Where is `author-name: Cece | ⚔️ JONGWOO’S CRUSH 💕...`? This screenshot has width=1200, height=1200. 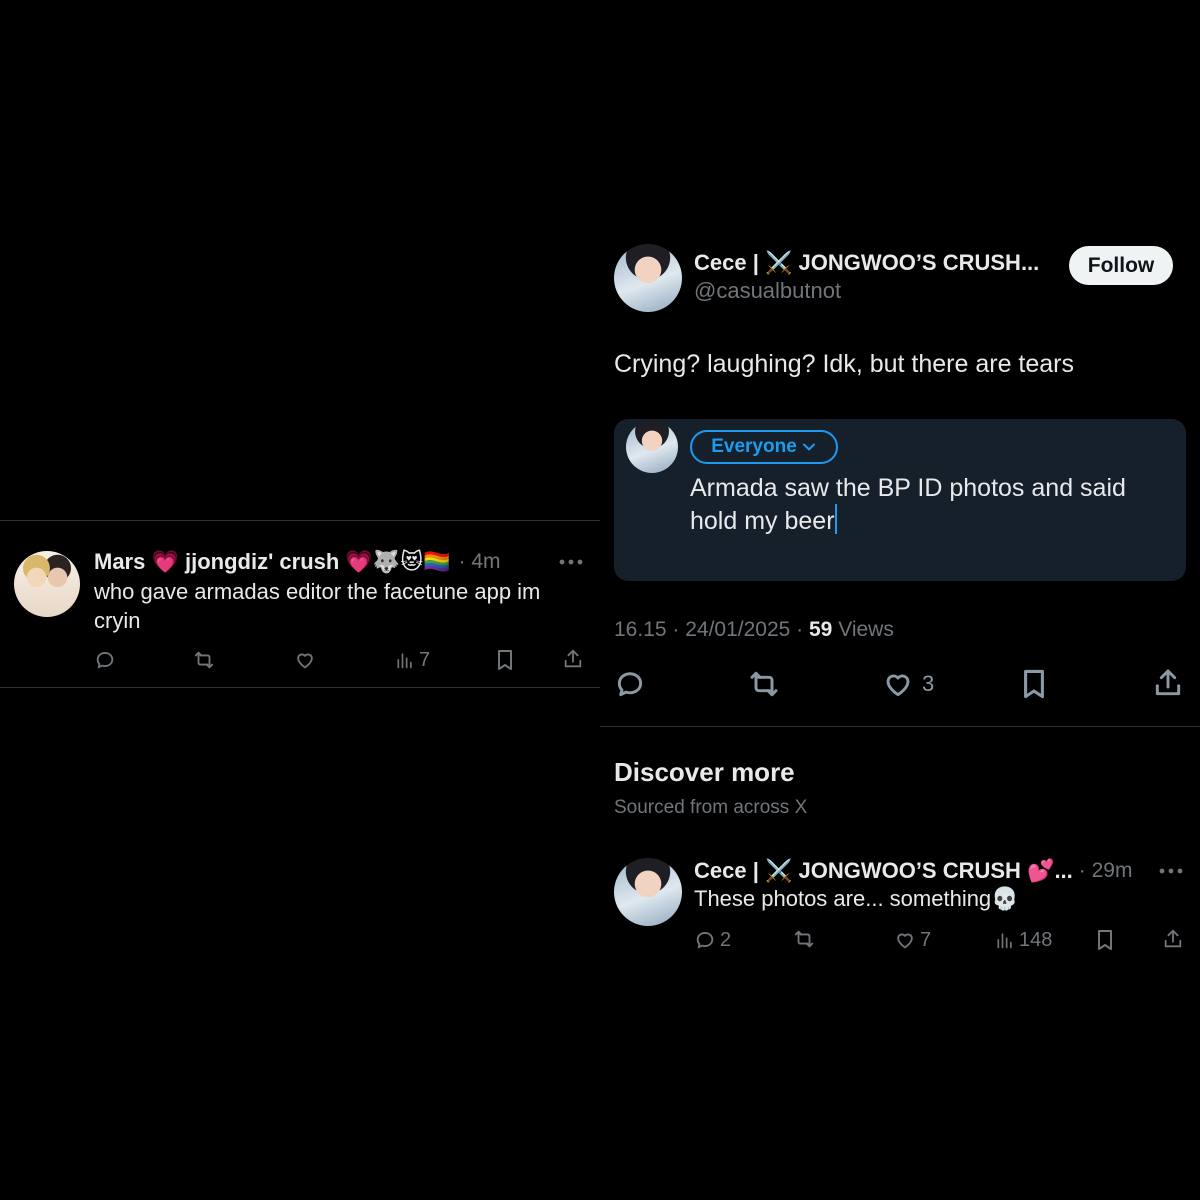
author-name: Cece | ⚔️ JONGWOO’S CRUSH 💕... is located at coordinates (883, 871).